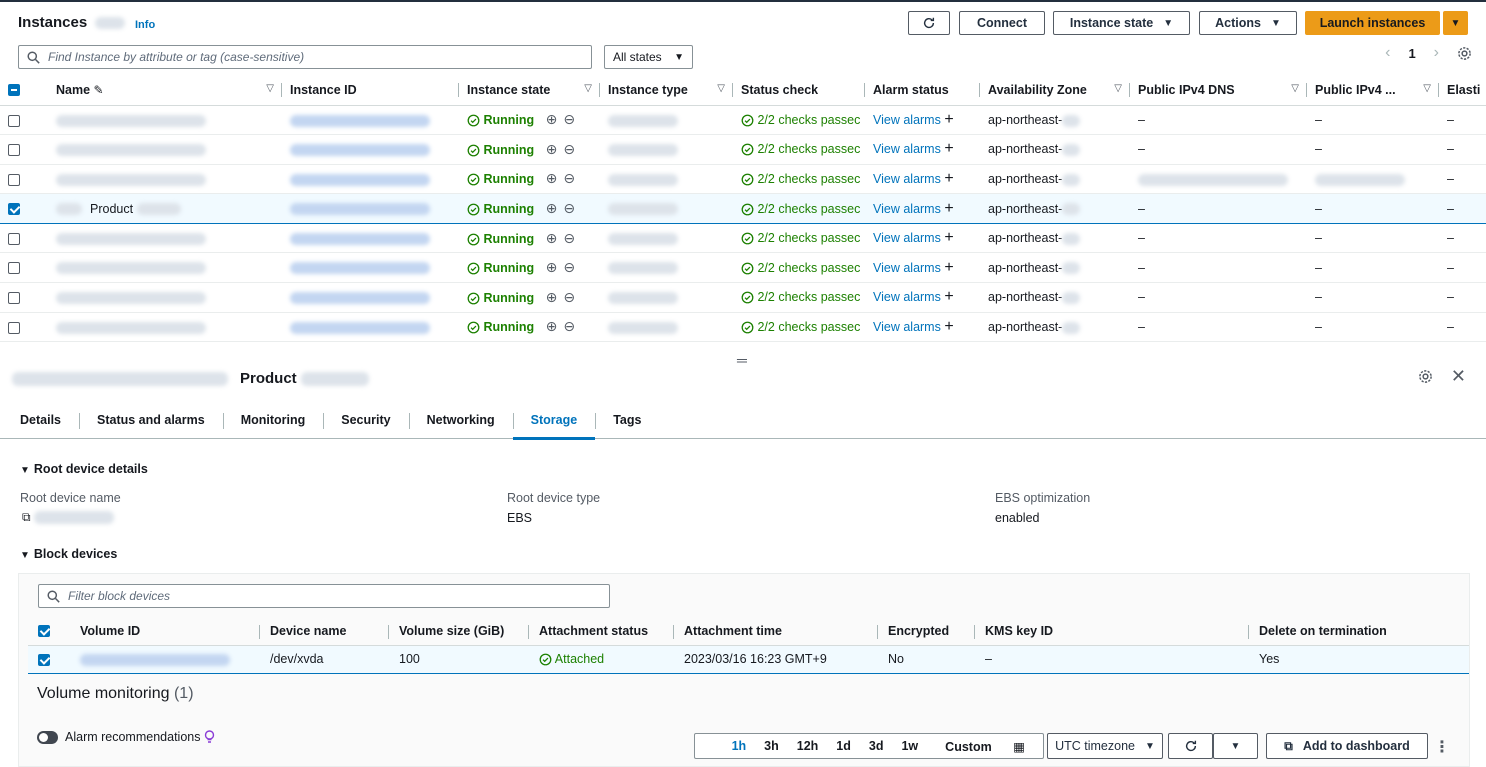 The width and height of the screenshot is (1486, 767). Describe the element at coordinates (909, 746) in the screenshot. I see `range-1w: 1w` at that location.